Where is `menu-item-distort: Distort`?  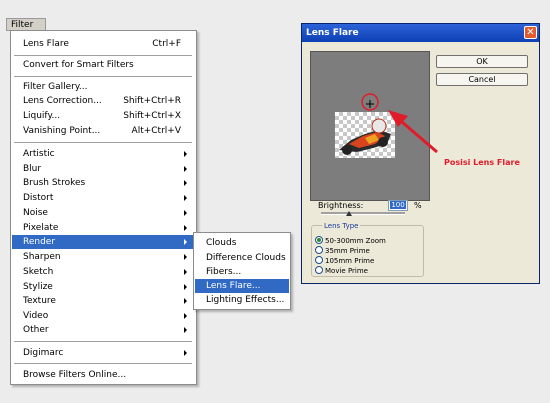
menu-item-distort: Distort is located at coordinates (103, 198).